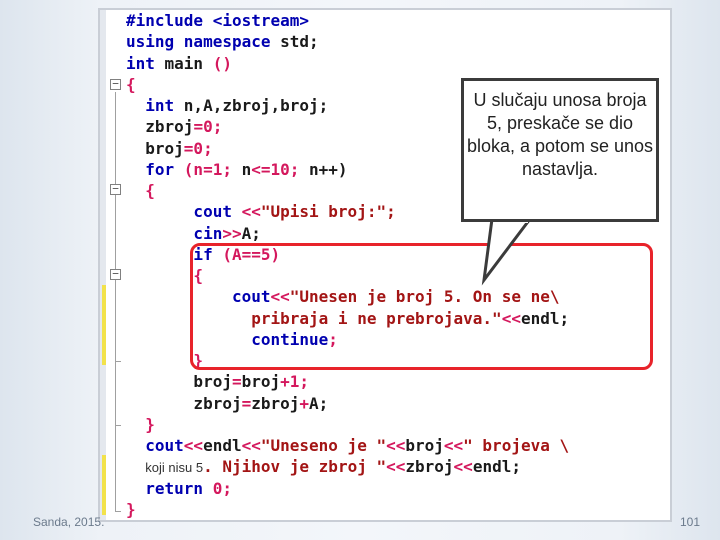 Image resolution: width=720 pixels, height=540 pixels. I want to click on code-line: cin>>A;, so click(347, 233).